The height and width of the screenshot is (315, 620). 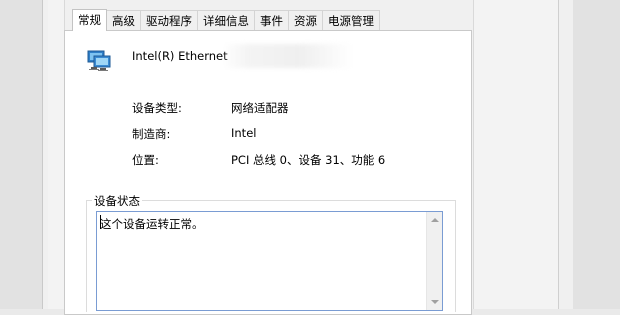 I want to click on scroll-down-arrow-icon, so click(x=435, y=302).